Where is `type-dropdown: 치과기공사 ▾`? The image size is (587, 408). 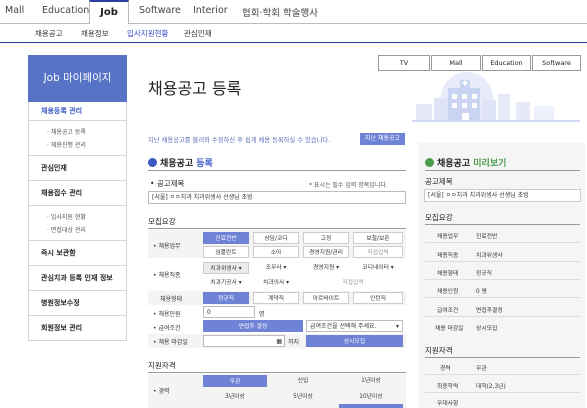
type-dropdown: 치과기공사 ▾ is located at coordinates (226, 283).